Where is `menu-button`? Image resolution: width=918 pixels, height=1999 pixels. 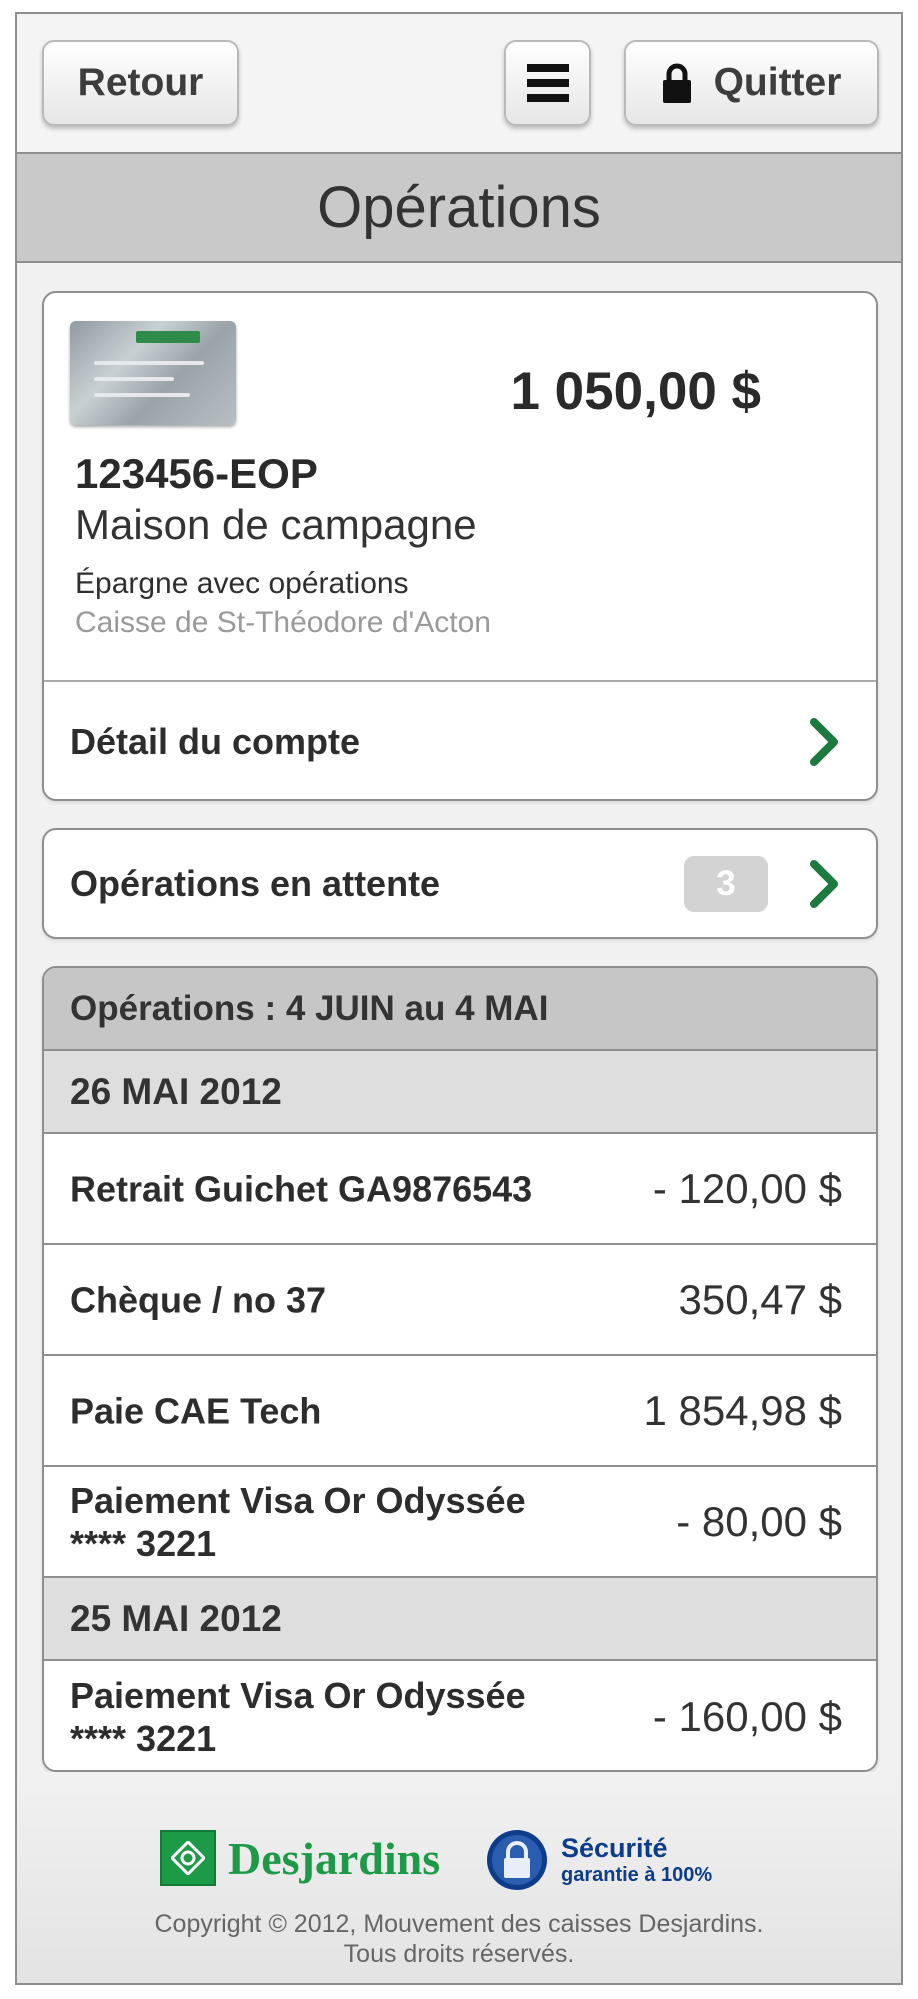
menu-button is located at coordinates (547, 83).